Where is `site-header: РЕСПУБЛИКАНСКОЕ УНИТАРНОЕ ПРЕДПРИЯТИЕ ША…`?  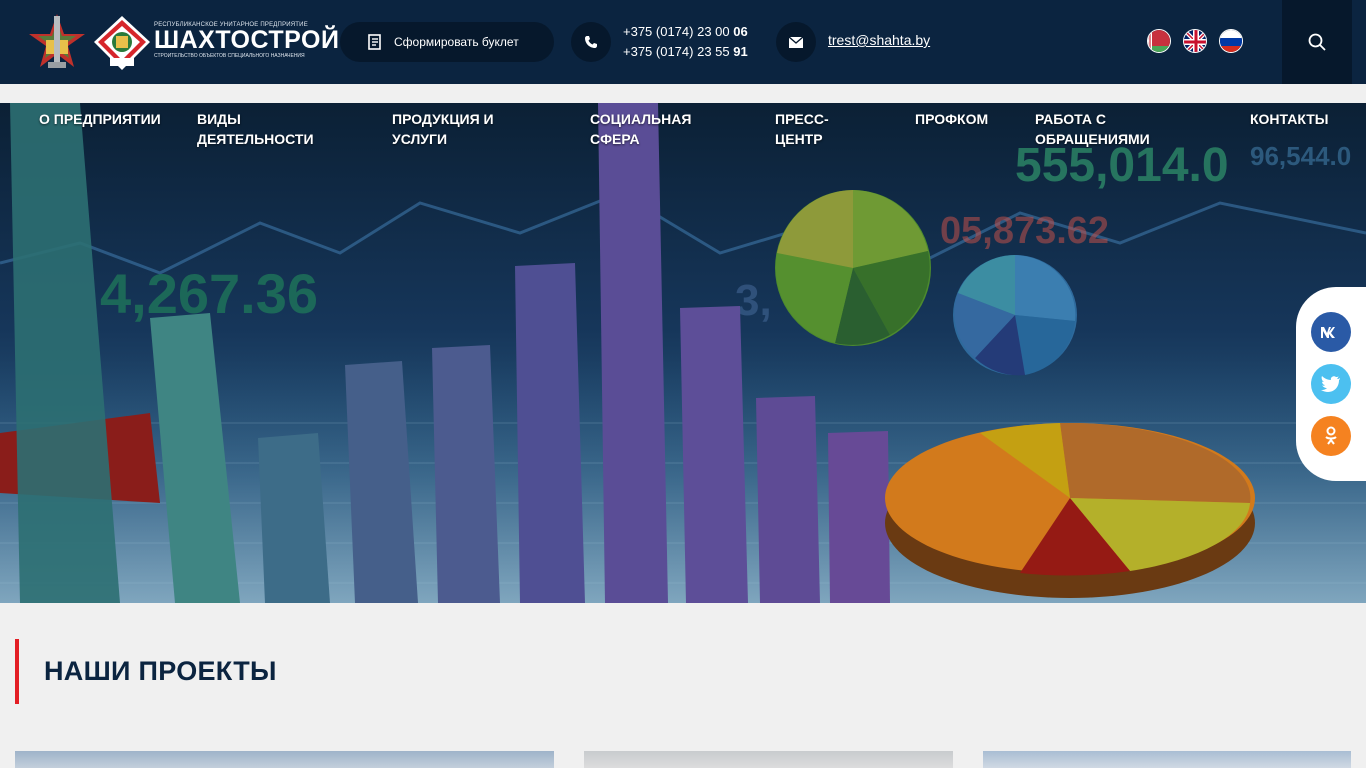
site-header: РЕСПУБЛИКАНСКОЕ УНИТАРНОЕ ПРЕДПРИЯТИЕ ША… is located at coordinates (683, 42).